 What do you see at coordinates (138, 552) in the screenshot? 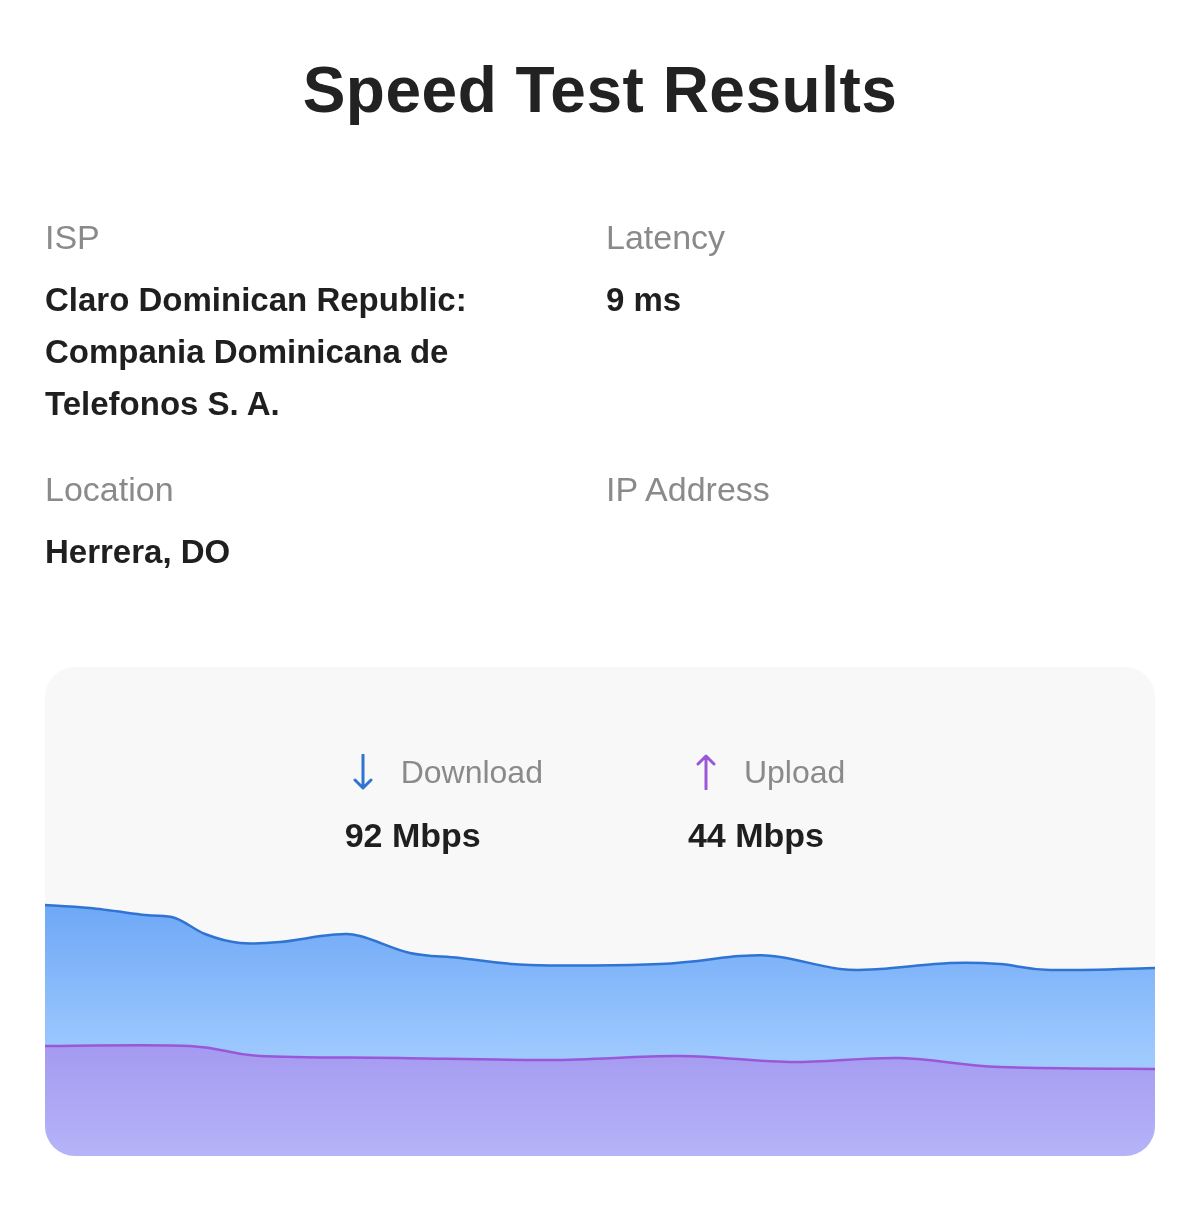
I see `detail-value: Herrera, DO` at bounding box center [138, 552].